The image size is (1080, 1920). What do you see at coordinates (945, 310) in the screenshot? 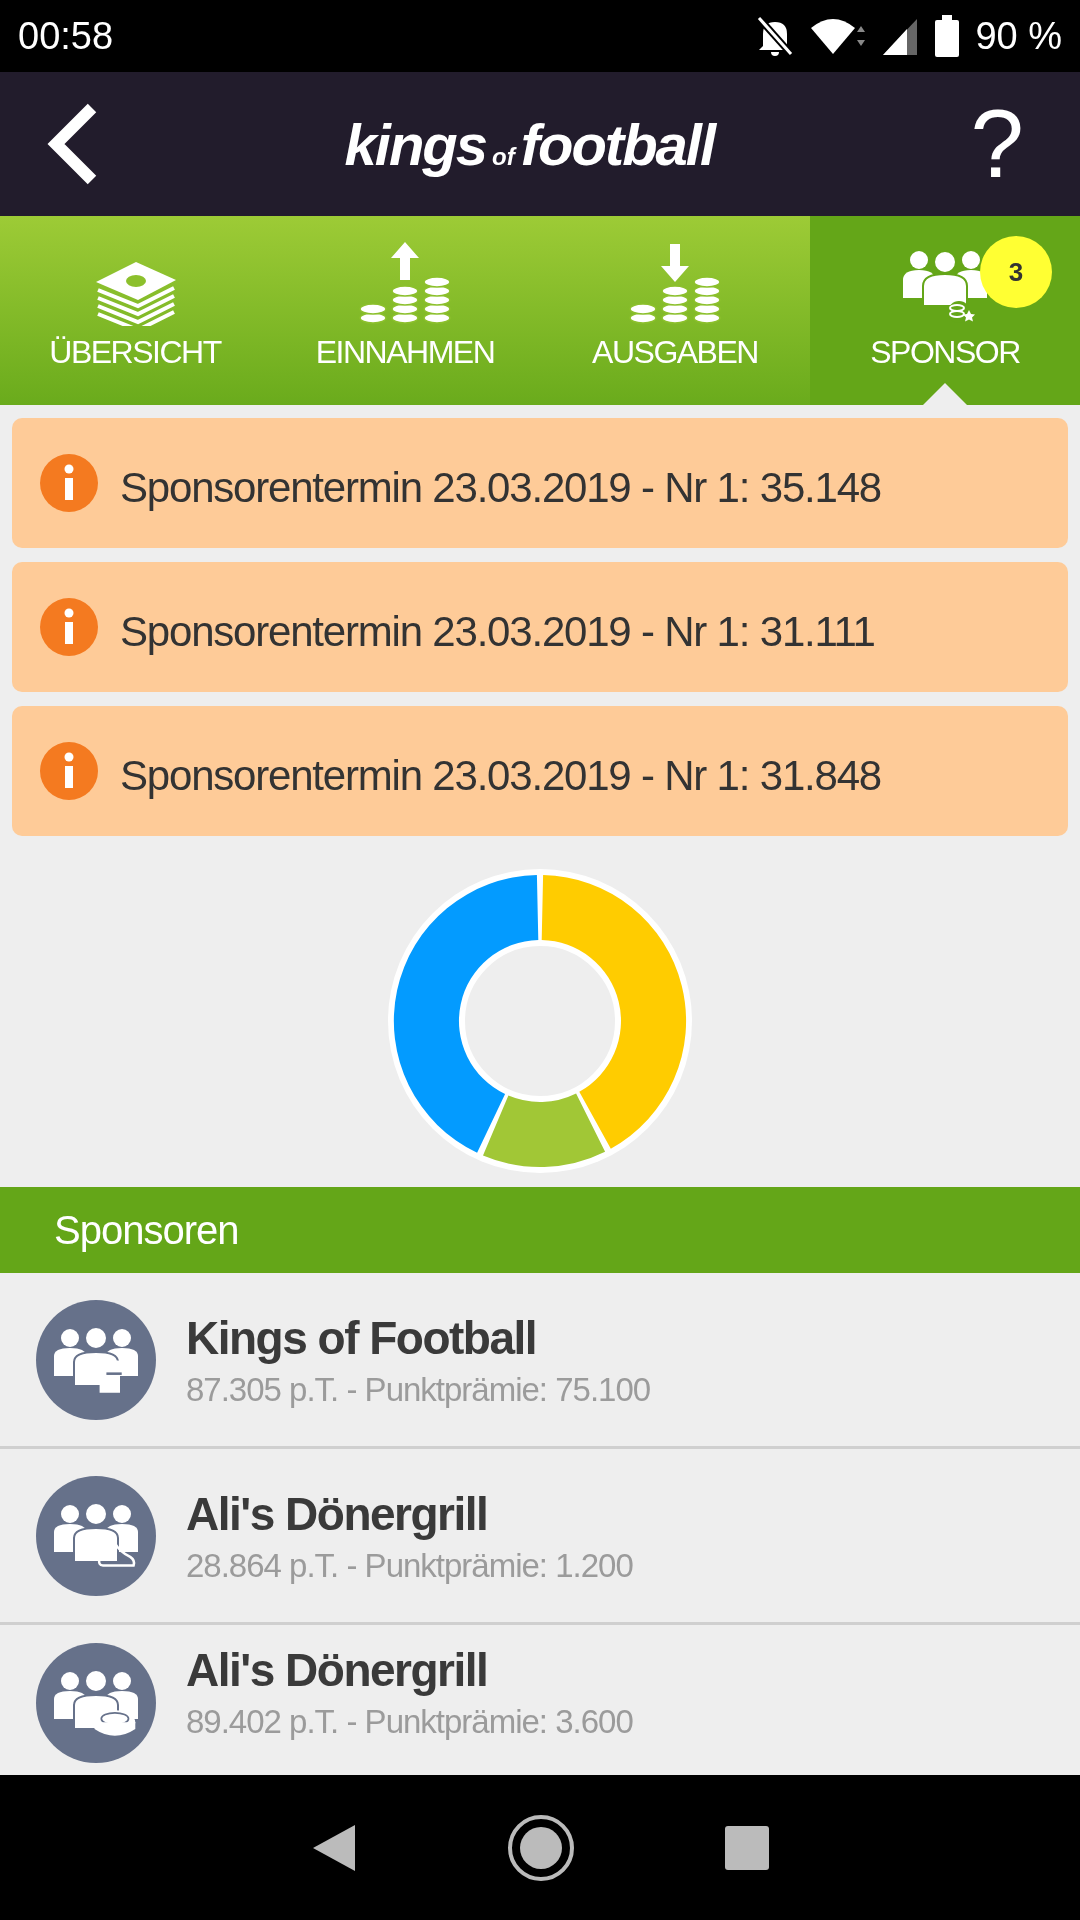
I see `tab: SPONSOR 3` at bounding box center [945, 310].